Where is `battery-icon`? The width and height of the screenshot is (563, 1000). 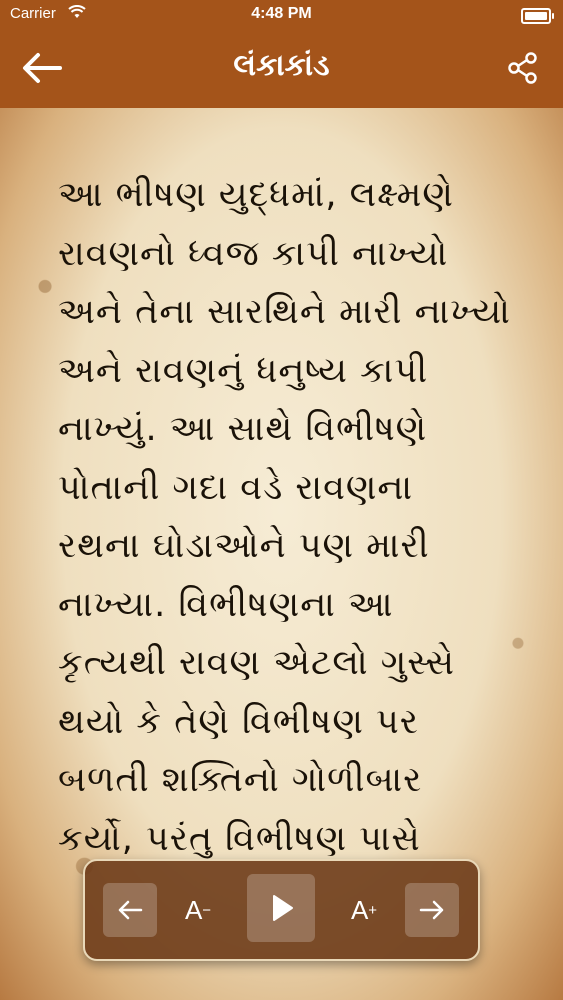 battery-icon is located at coordinates (537, 16).